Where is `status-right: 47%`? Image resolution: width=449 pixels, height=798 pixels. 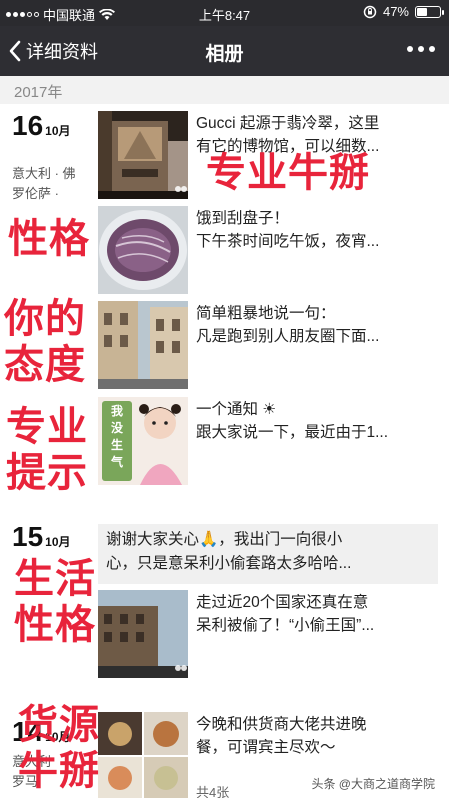 status-right: 47% is located at coordinates (403, 11).